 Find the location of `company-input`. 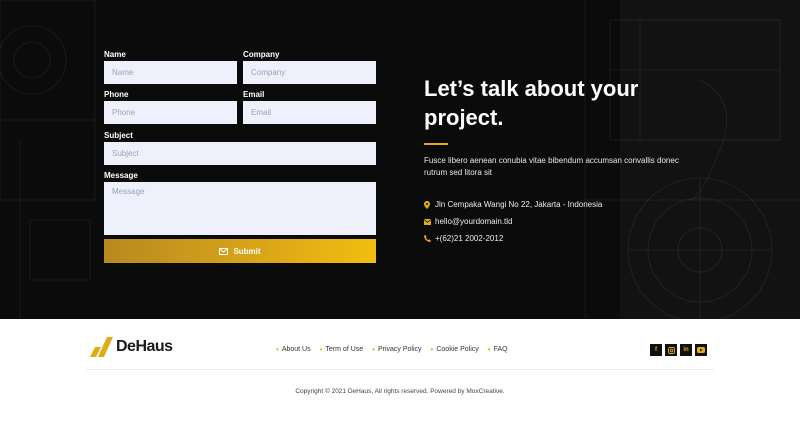

company-input is located at coordinates (309, 72).